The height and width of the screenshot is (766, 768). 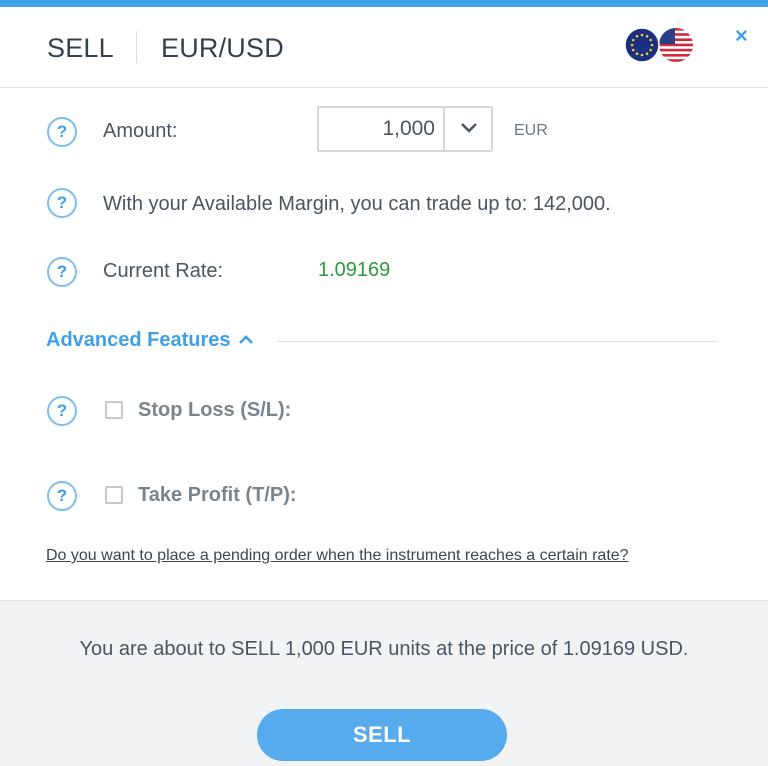 What do you see at coordinates (384, 47) in the screenshot?
I see `dialog-header: SELL EUR/USD ×` at bounding box center [384, 47].